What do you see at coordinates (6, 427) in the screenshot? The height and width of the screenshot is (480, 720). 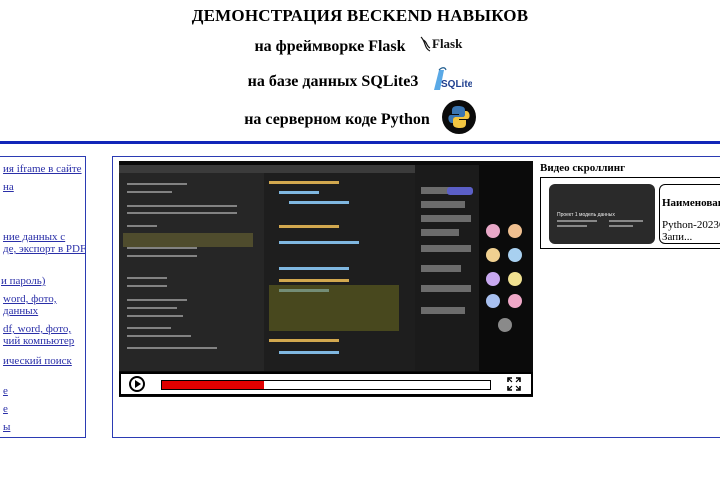 I see `sidebar-link-10: ы` at bounding box center [6, 427].